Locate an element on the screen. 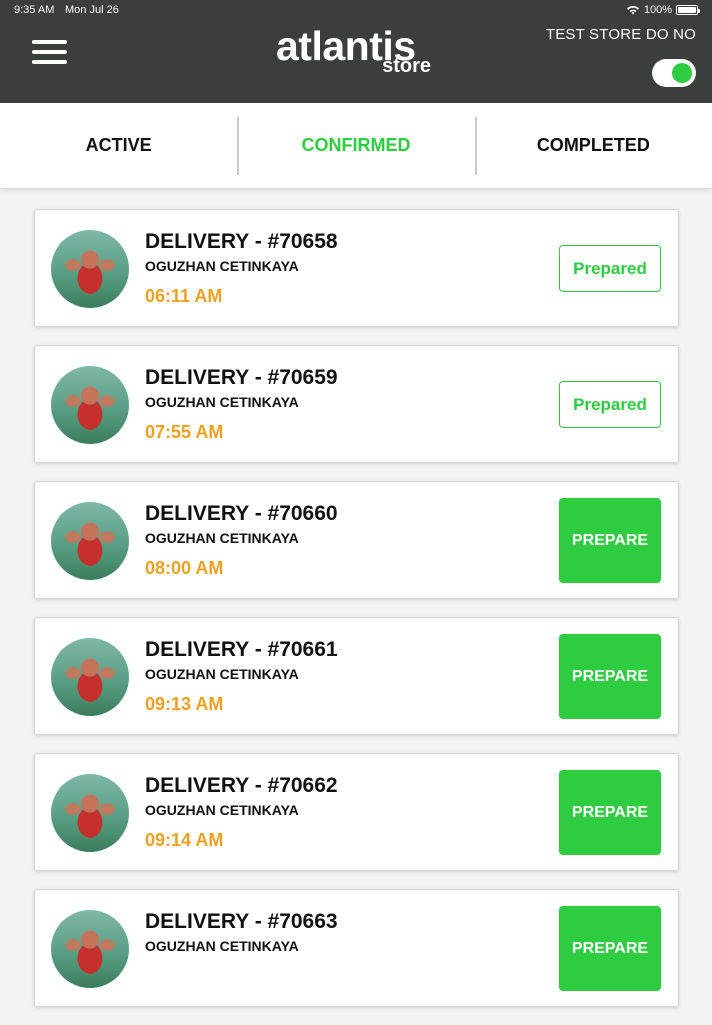 This screenshot has width=712, height=1025. order-time: 07:55 AM is located at coordinates (184, 432).